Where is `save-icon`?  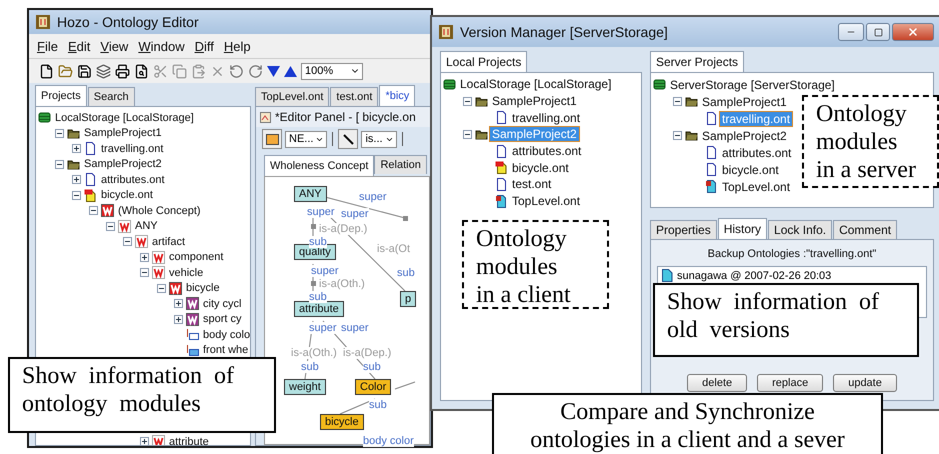 save-icon is located at coordinates (84, 71).